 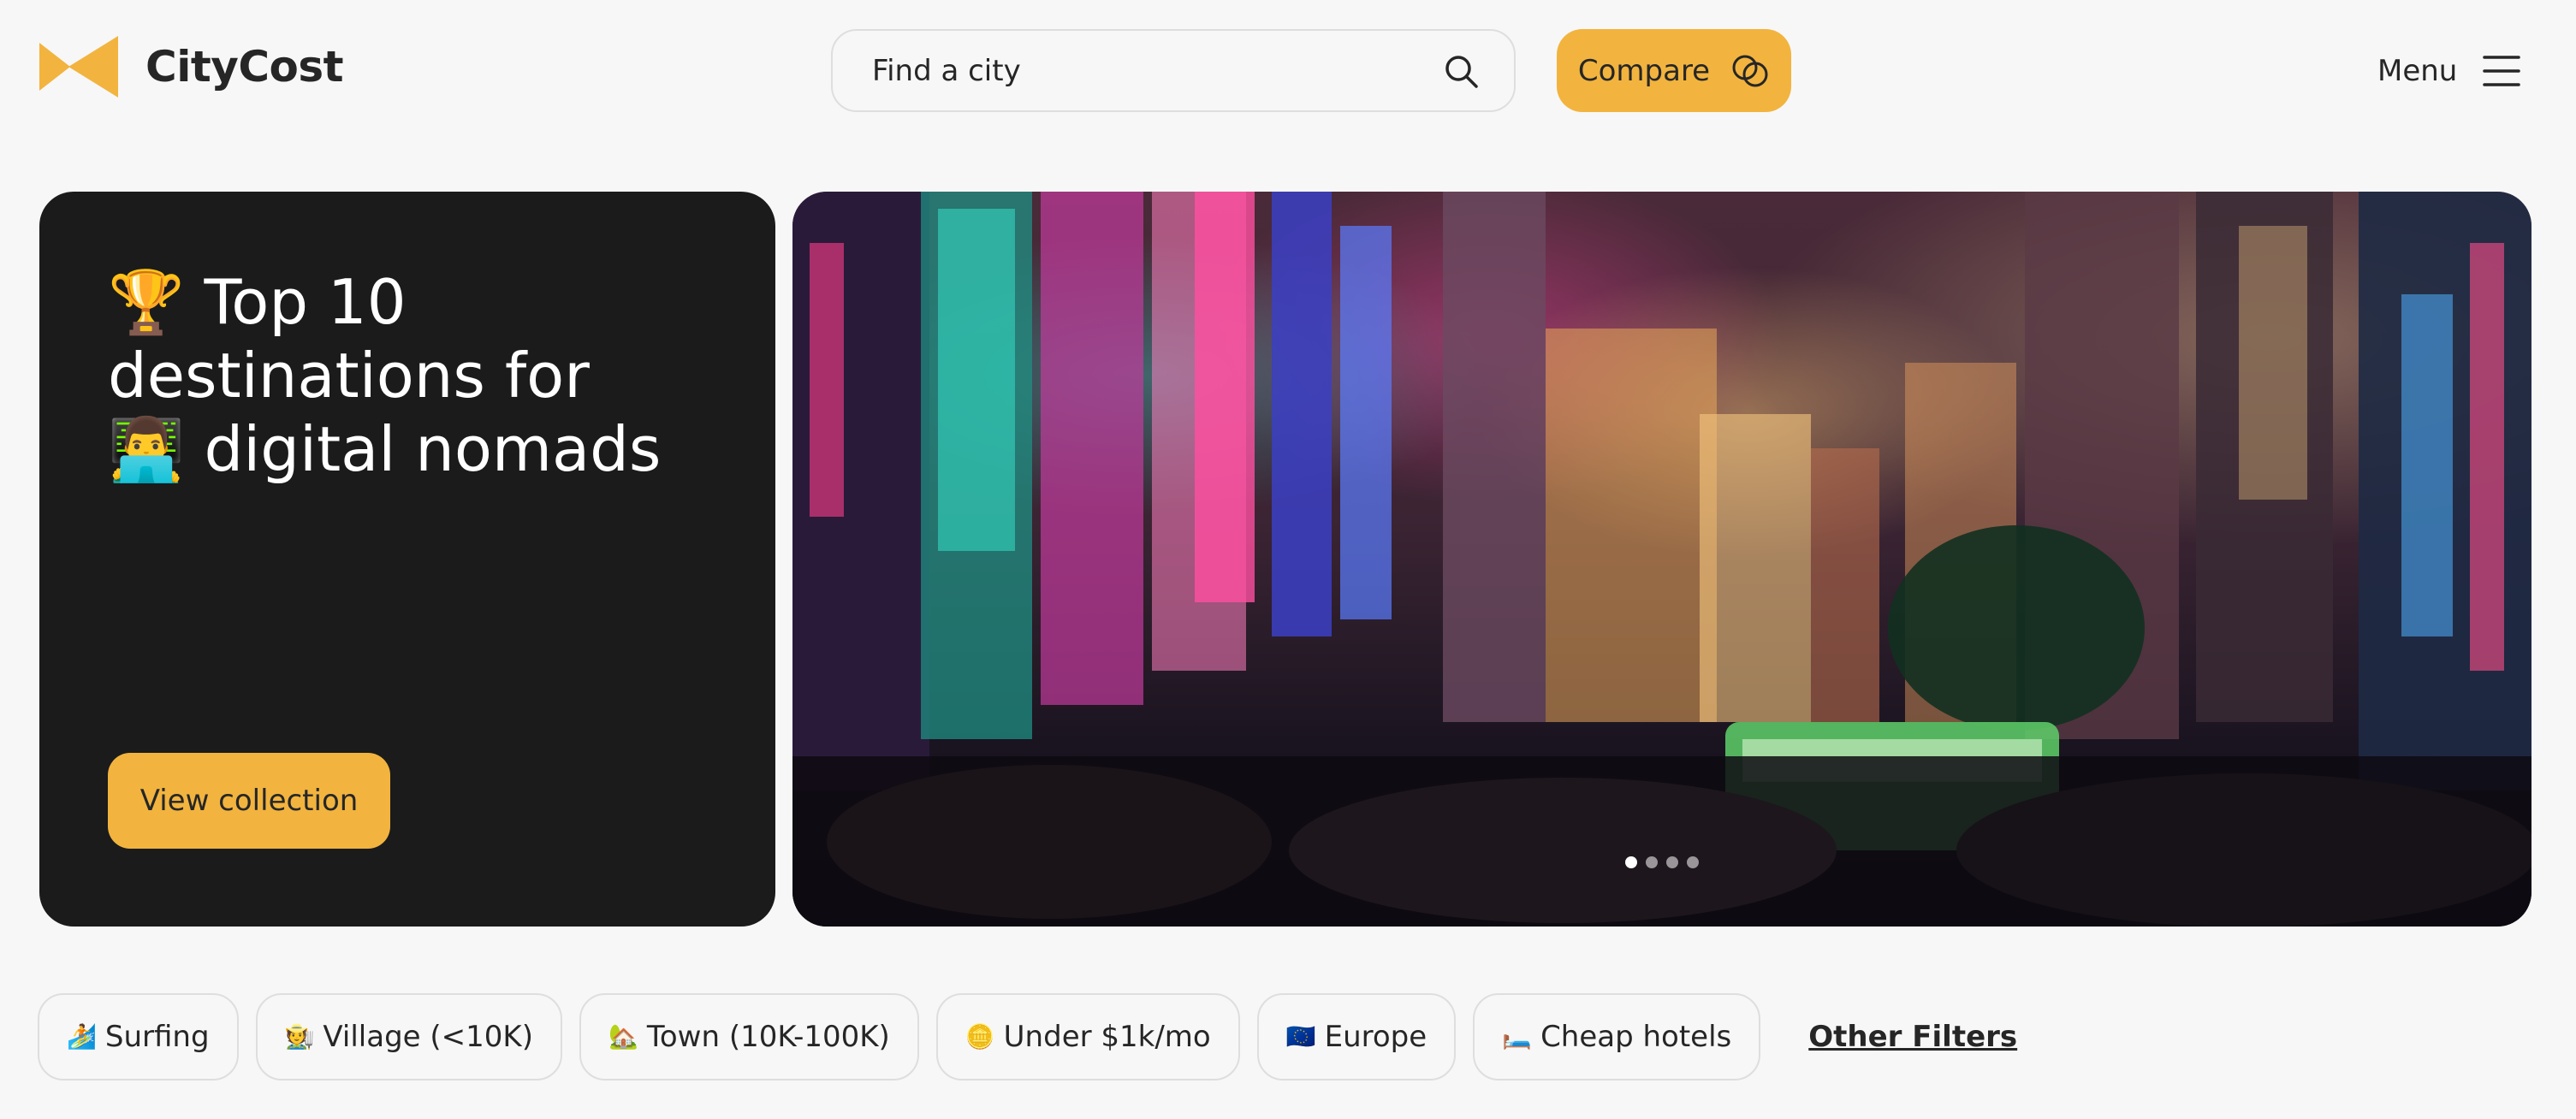 I want to click on view-collection-button: View collection, so click(x=249, y=801).